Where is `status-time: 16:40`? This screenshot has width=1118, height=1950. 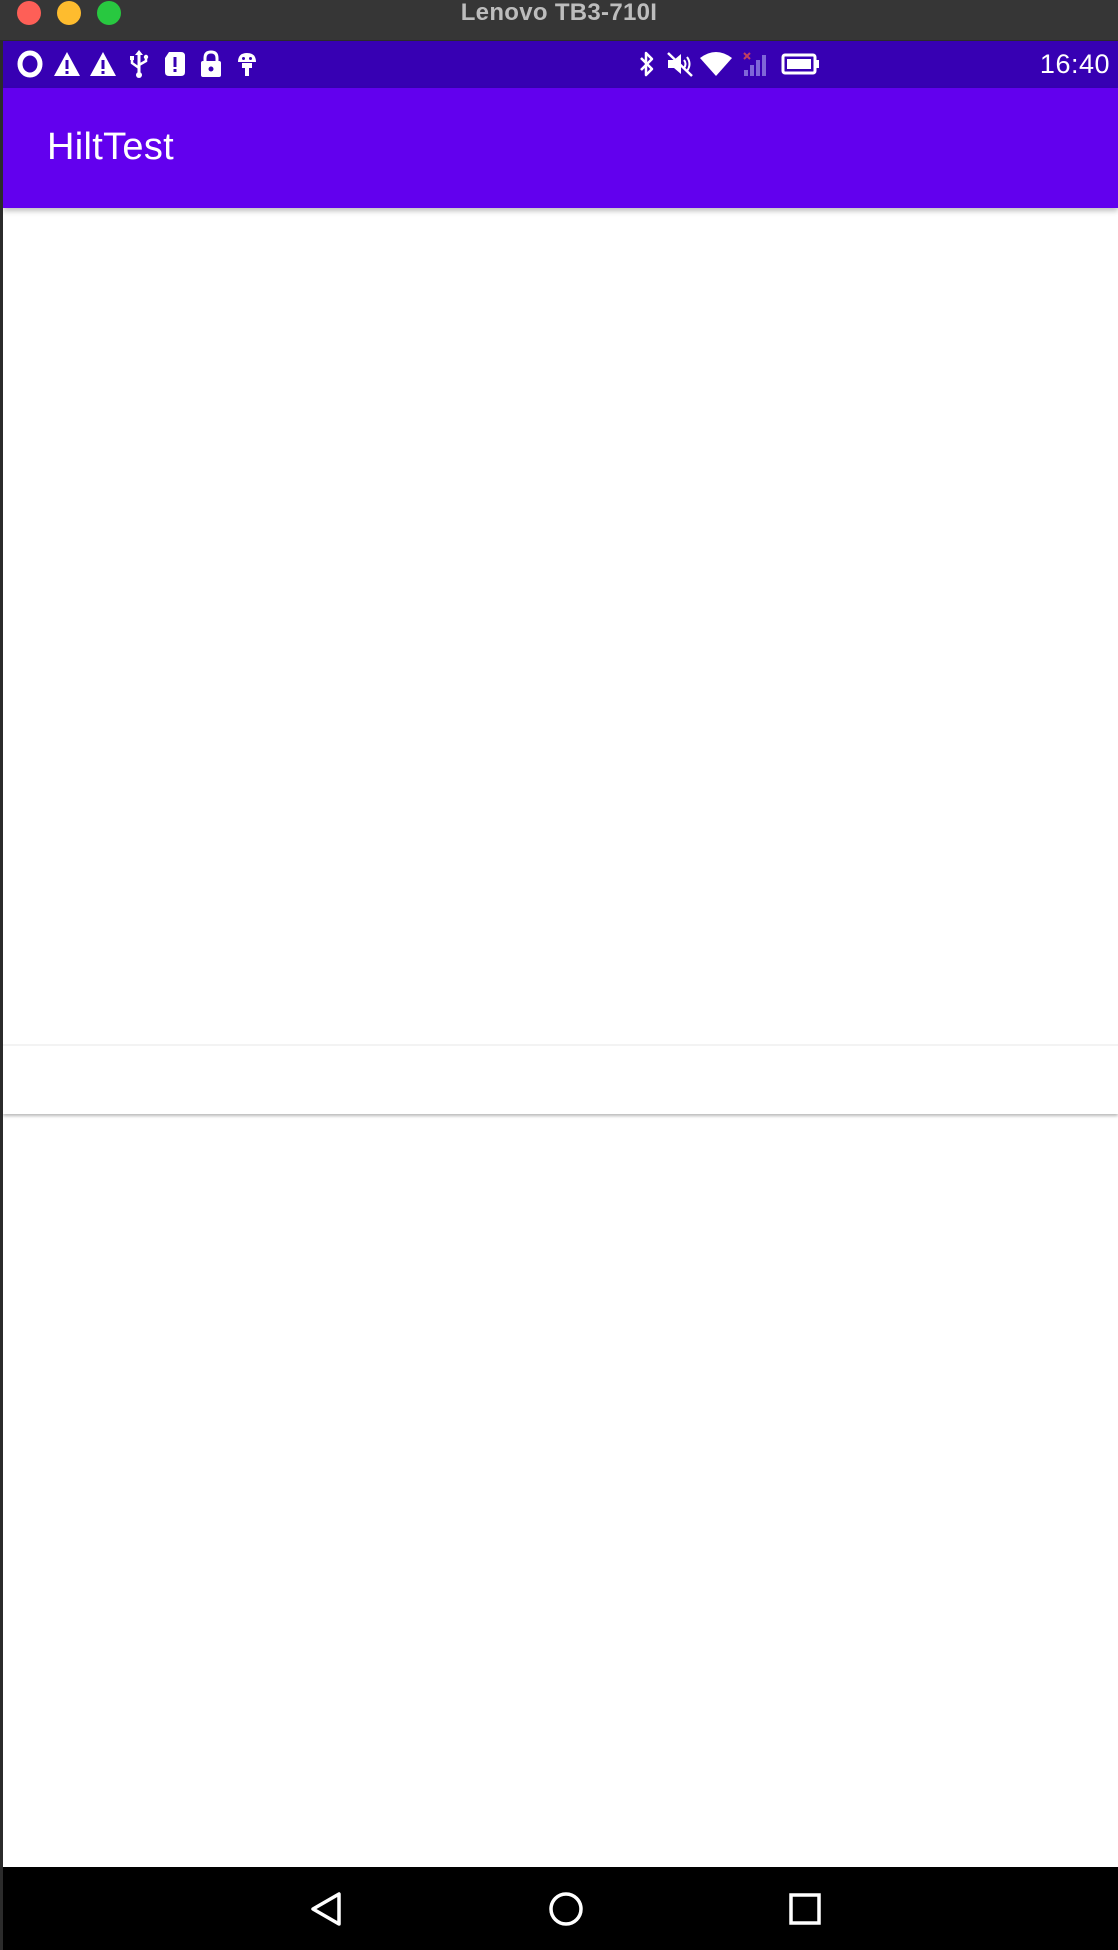 status-time: 16:40 is located at coordinates (1074, 64).